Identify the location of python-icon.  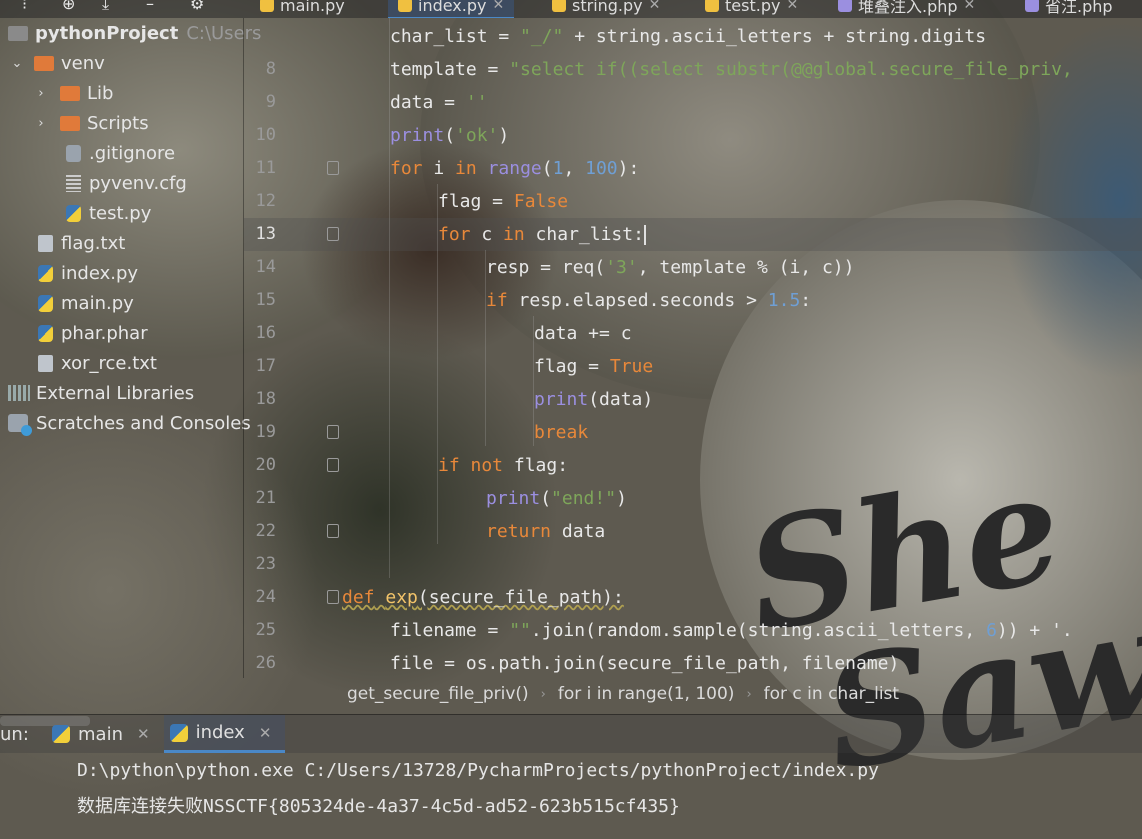
(61, 734).